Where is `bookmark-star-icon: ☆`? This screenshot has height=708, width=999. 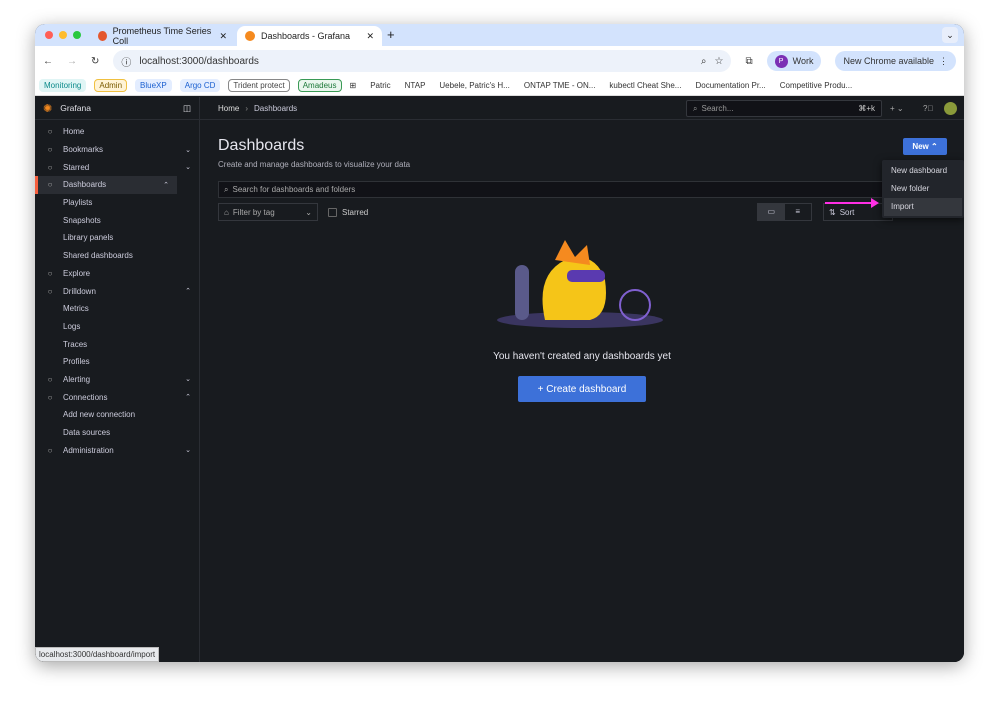 bookmark-star-icon: ☆ is located at coordinates (719, 61).